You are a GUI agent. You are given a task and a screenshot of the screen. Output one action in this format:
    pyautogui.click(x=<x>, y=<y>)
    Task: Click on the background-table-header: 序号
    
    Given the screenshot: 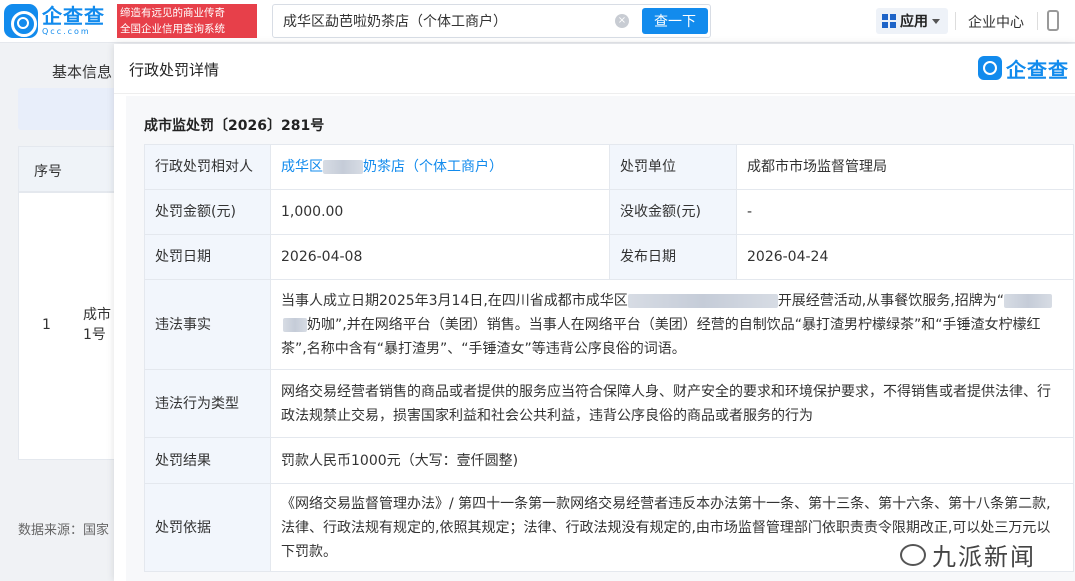 What is the action you would take?
    pyautogui.click(x=73, y=169)
    